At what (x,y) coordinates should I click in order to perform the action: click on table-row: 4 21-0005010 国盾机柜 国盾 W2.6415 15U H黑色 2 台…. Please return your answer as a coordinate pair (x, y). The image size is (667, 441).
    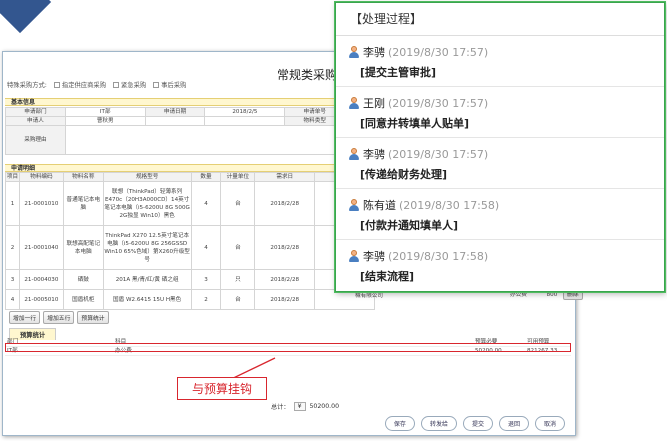
    Looking at the image, I should click on (190, 299).